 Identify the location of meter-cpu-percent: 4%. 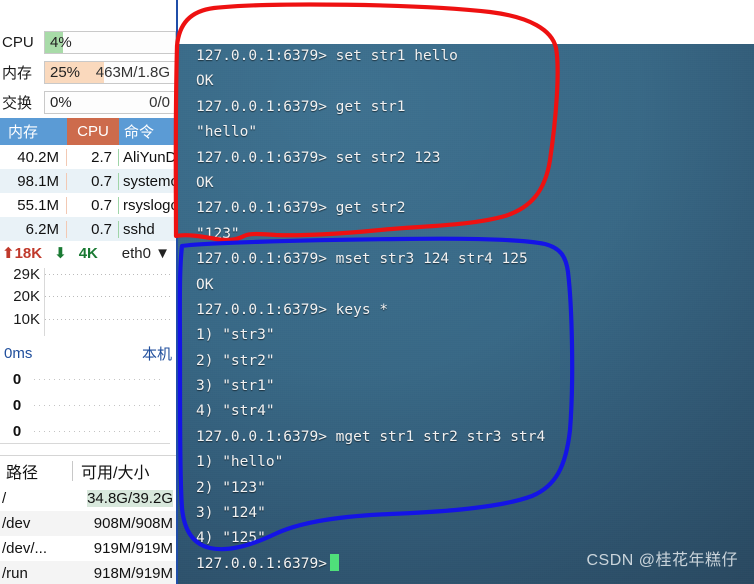
(61, 42).